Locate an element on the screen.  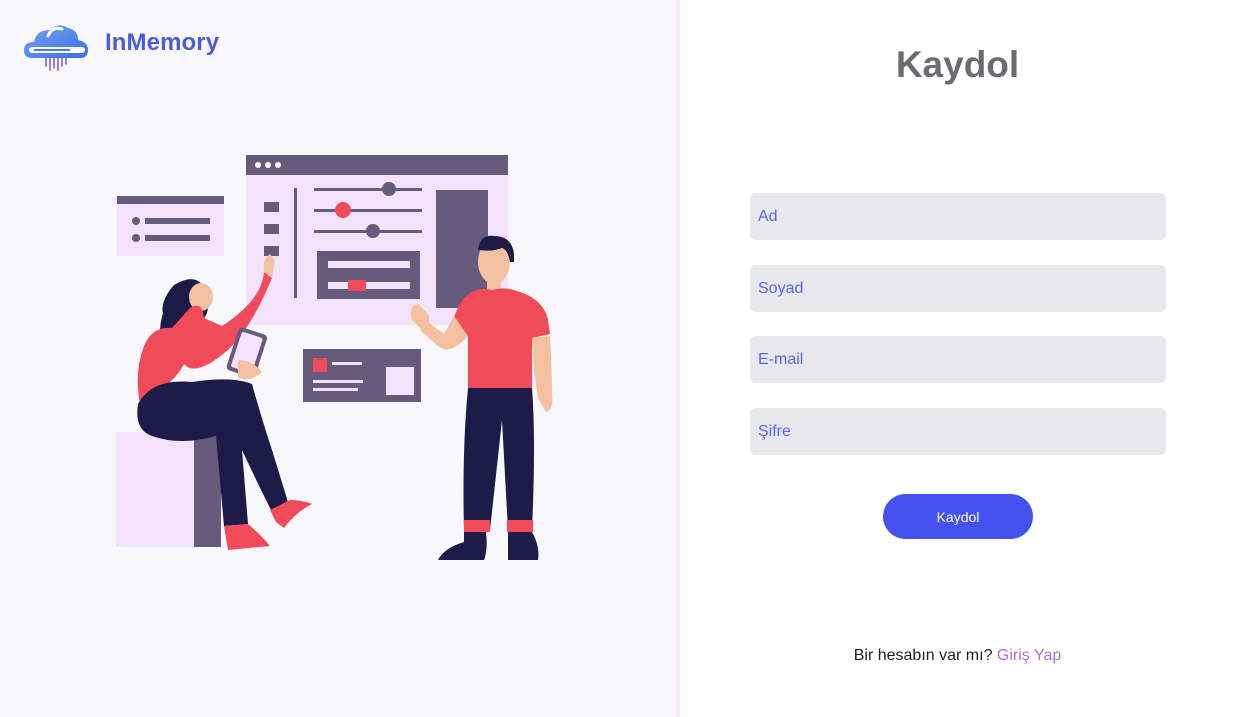
last-name-field is located at coordinates (958, 288).